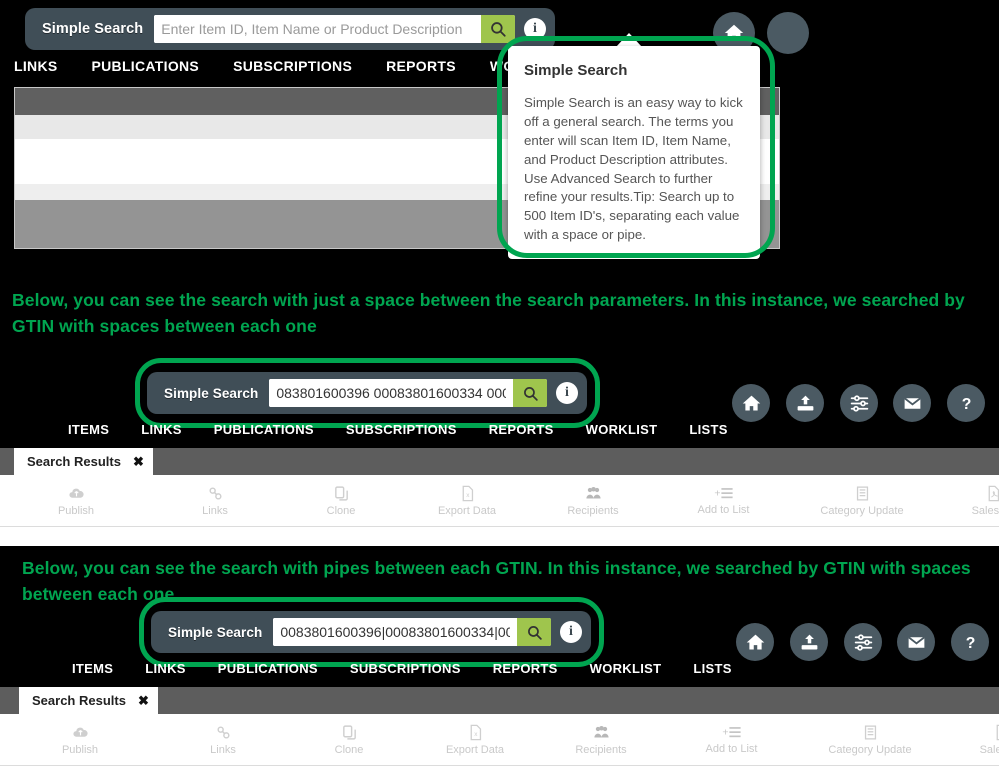 The image size is (999, 767). I want to click on search-submit-button-middle, so click(530, 393).